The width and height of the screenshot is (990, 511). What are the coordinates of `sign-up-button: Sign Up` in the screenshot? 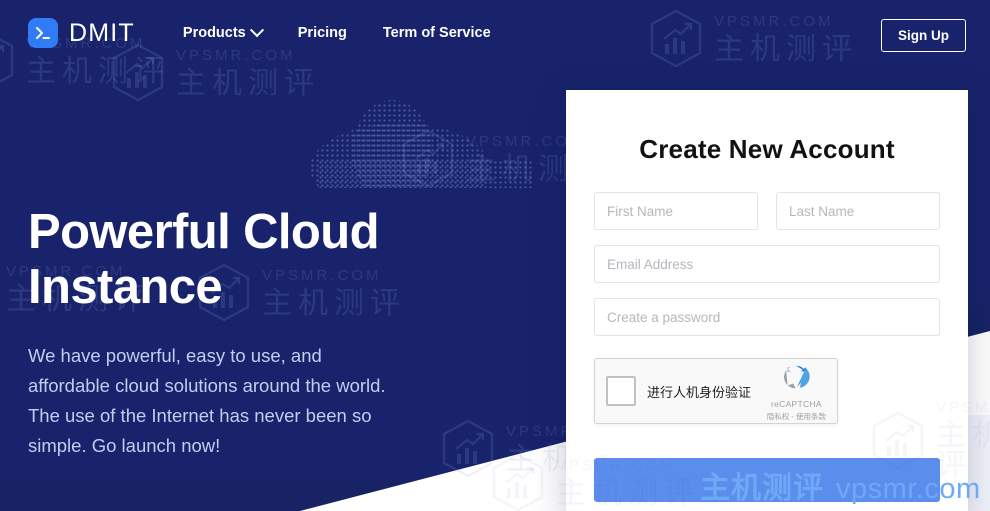 It's located at (923, 35).